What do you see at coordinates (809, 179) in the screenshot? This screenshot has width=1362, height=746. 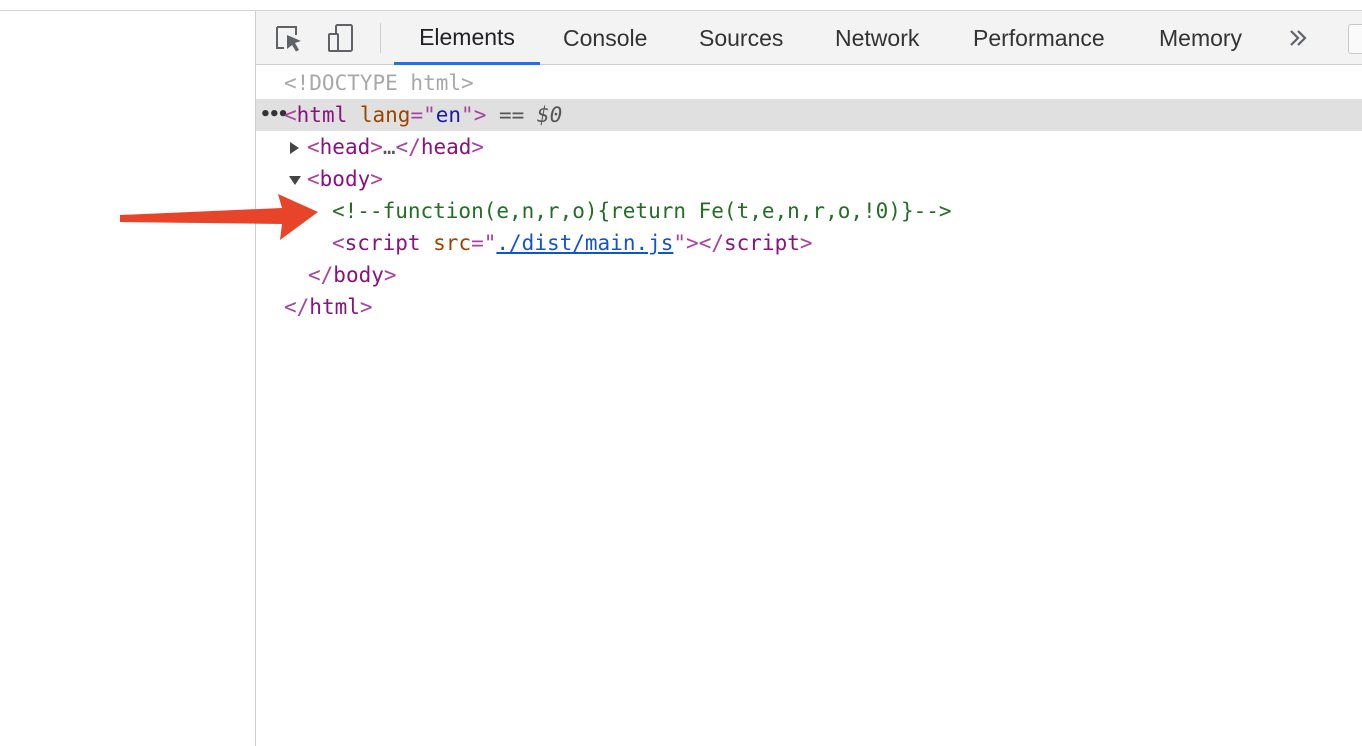 I see `body-node: <body>` at bounding box center [809, 179].